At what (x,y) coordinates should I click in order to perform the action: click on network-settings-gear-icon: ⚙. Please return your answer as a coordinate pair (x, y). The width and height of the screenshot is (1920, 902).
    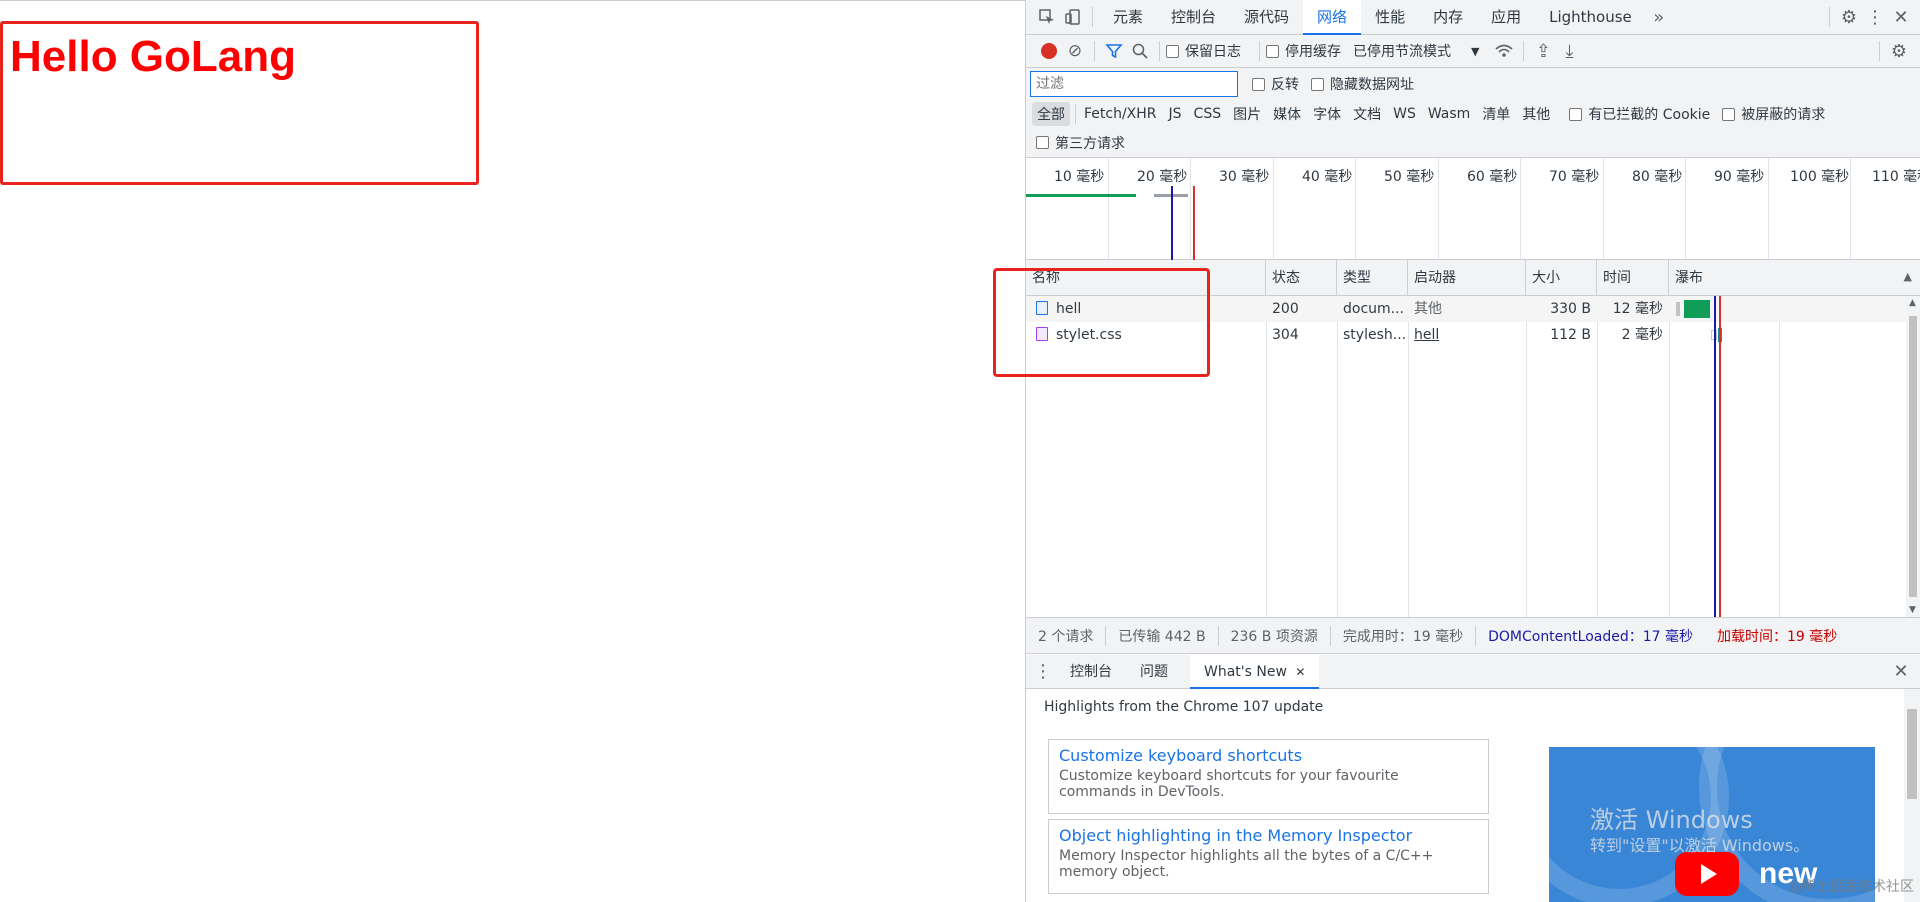
    Looking at the image, I should click on (1899, 51).